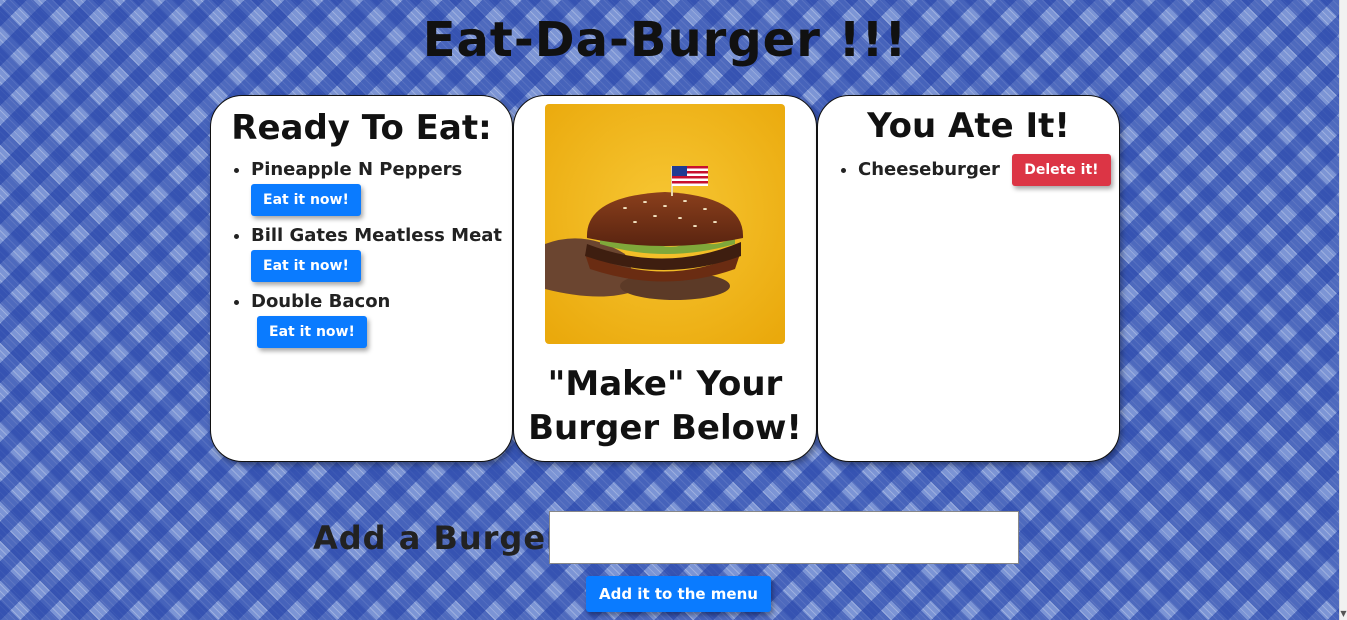 This screenshot has height=620, width=1347. I want to click on add-to-menu-button: Add it to the menu, so click(678, 594).